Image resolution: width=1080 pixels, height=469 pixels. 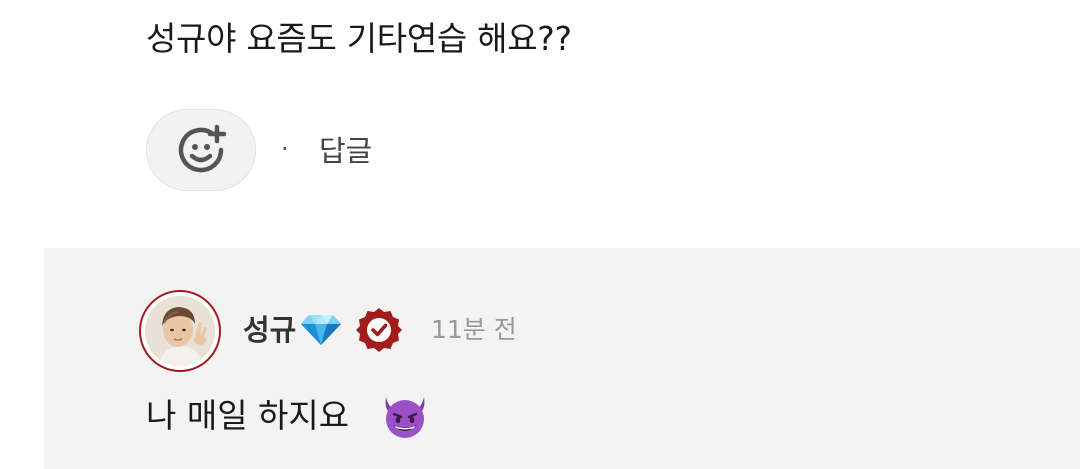 I want to click on reply-username: 성규, so click(x=269, y=330).